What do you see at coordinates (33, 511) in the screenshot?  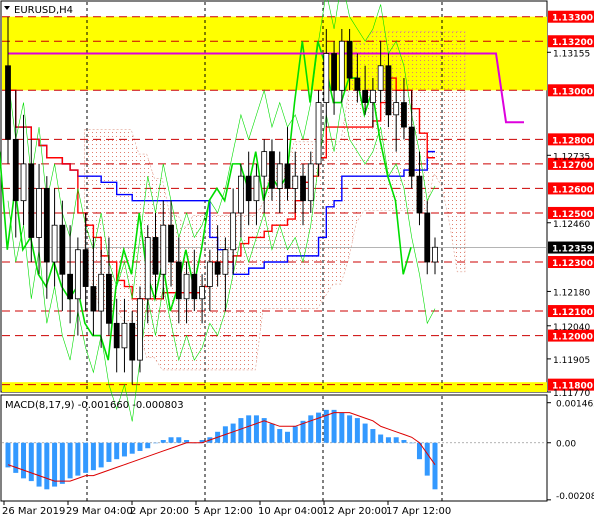 I see `x-axis-label: 26 Mar 2019` at bounding box center [33, 511].